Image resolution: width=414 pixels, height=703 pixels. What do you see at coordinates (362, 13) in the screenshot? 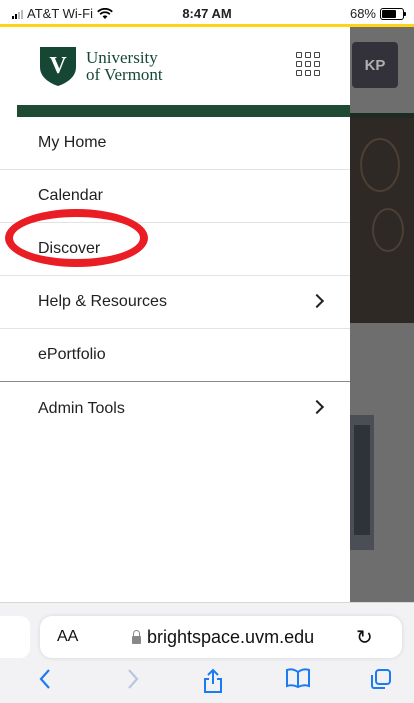
I see `battery-percent: 68%` at bounding box center [362, 13].